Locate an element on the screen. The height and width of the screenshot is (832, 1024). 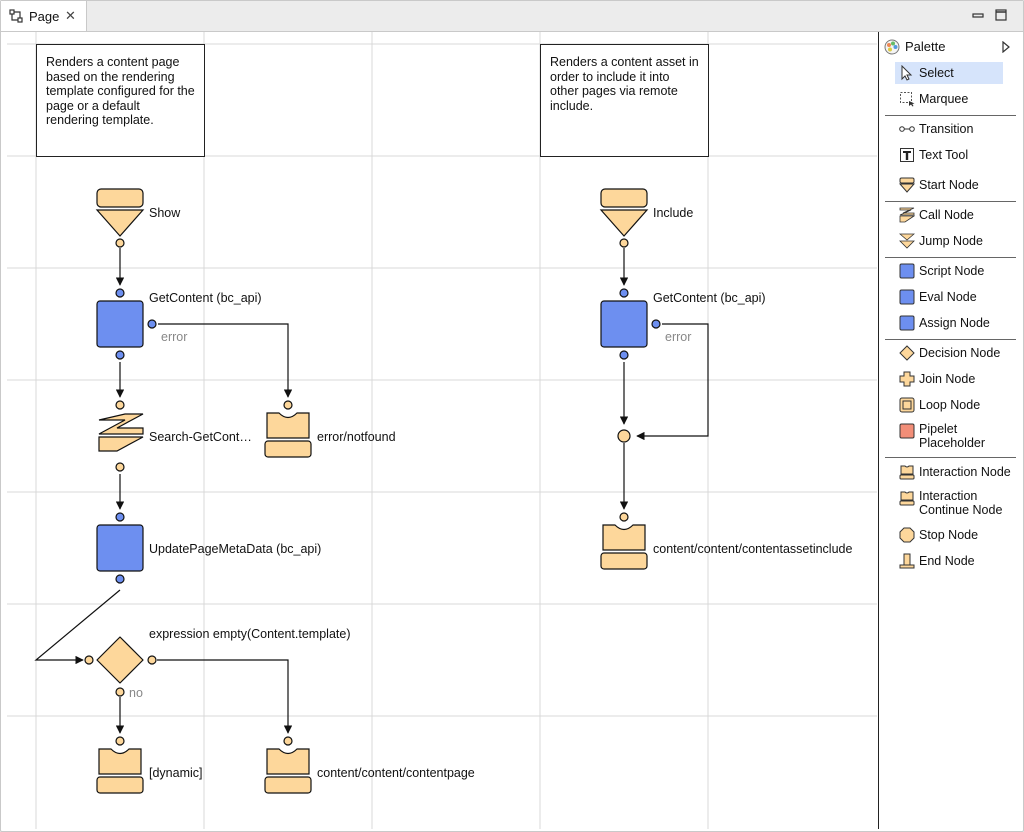
editor-tab-bar: Page ✕ is located at coordinates (512, 16).